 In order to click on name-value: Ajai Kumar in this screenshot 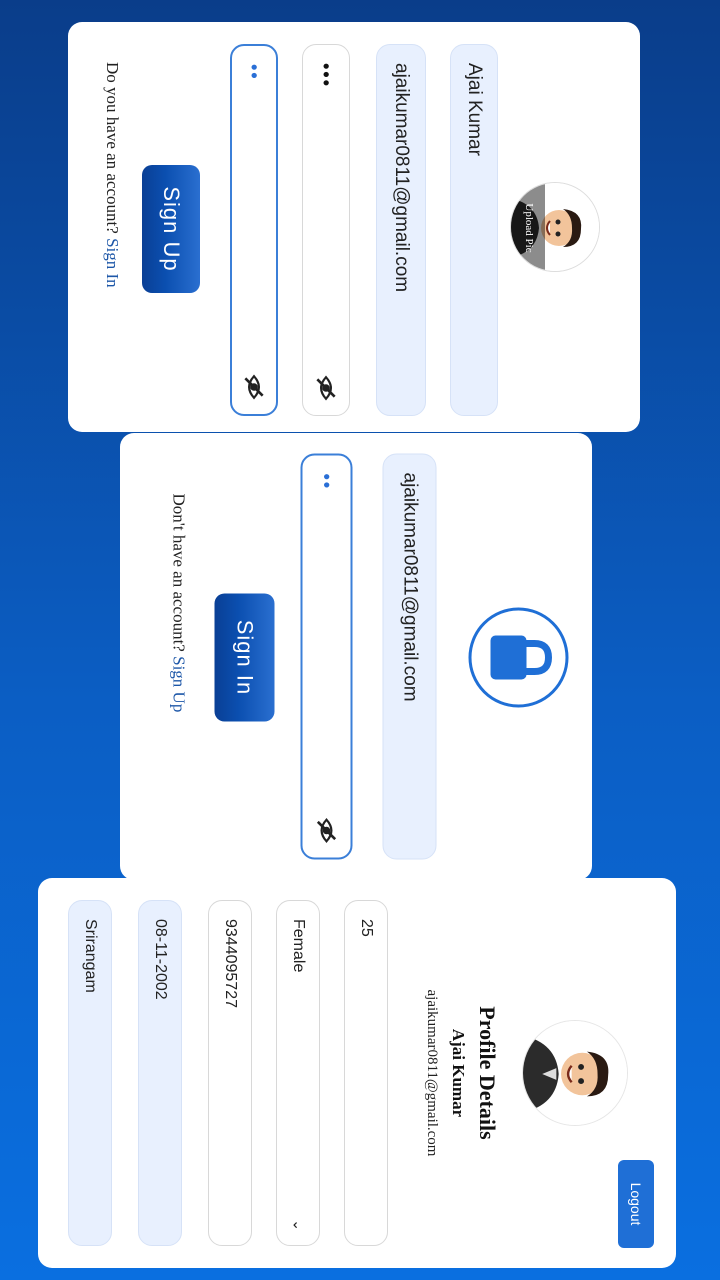, I will do `click(474, 109)`.